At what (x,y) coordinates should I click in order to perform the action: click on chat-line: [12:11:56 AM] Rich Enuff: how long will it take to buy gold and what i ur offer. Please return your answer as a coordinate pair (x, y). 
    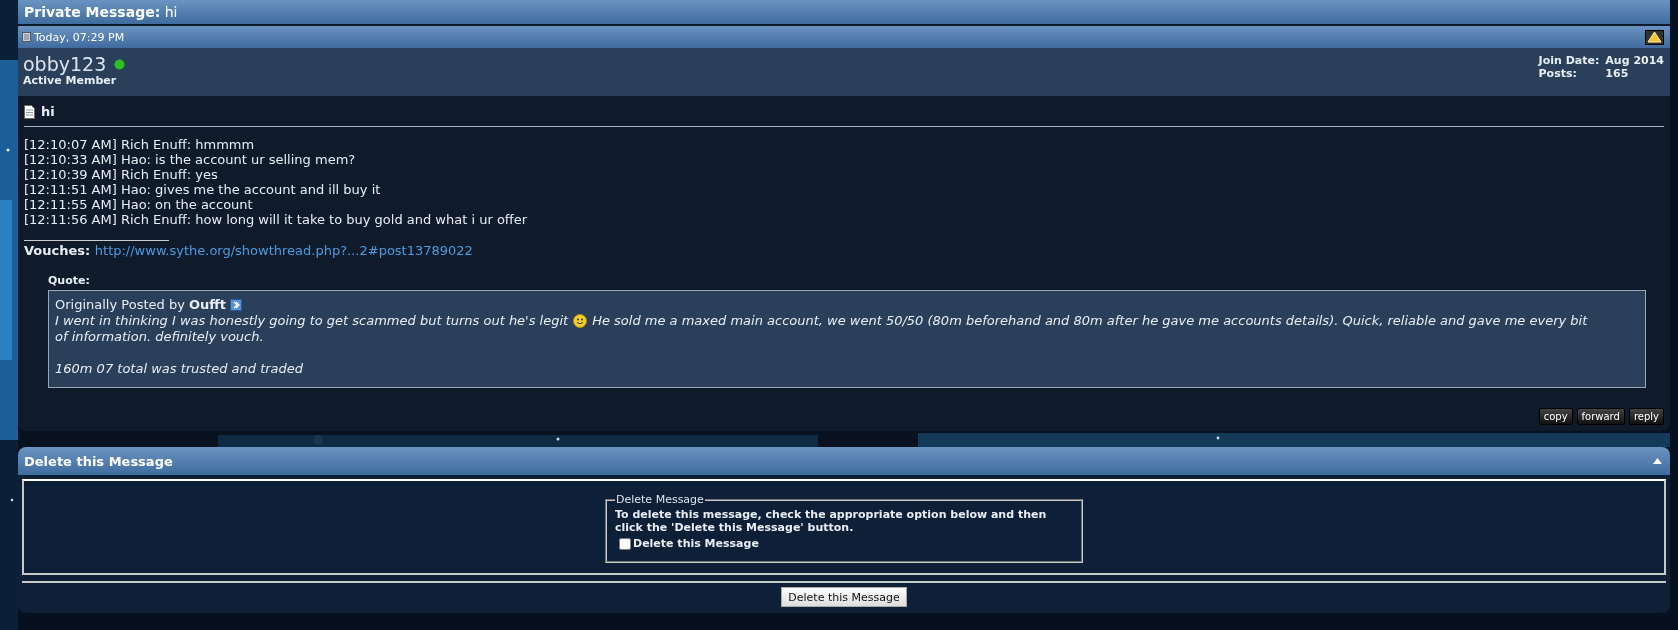
    Looking at the image, I should click on (276, 219).